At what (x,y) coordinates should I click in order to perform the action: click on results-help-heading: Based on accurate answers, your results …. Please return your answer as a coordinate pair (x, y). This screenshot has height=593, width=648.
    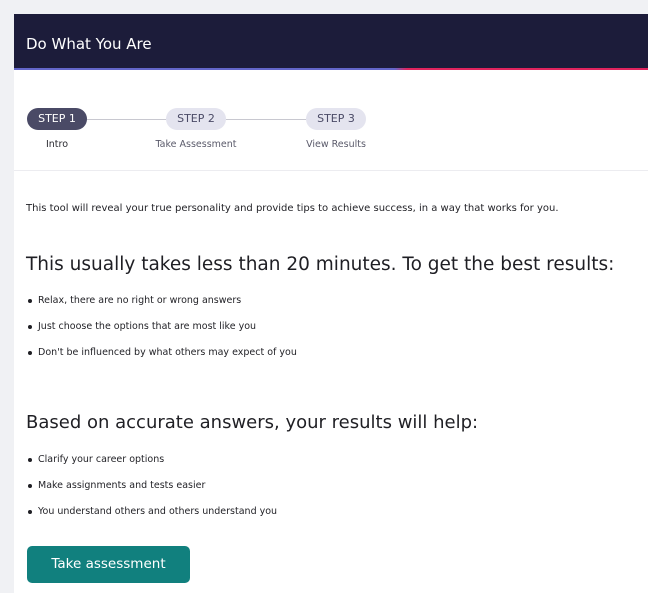
    Looking at the image, I should click on (252, 422).